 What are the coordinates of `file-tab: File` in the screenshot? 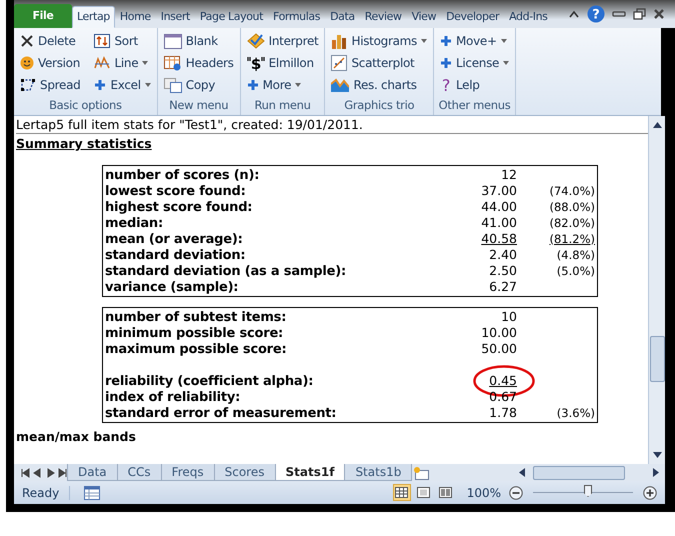 It's located at (43, 16).